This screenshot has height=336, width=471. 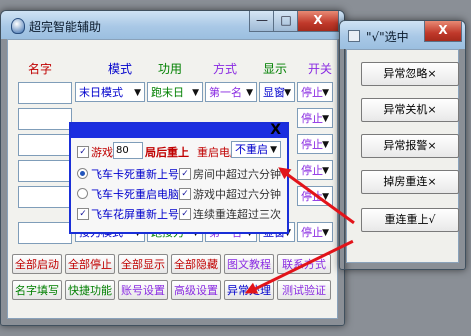 I want to click on game-checkbox: ✓, so click(x=83, y=152).